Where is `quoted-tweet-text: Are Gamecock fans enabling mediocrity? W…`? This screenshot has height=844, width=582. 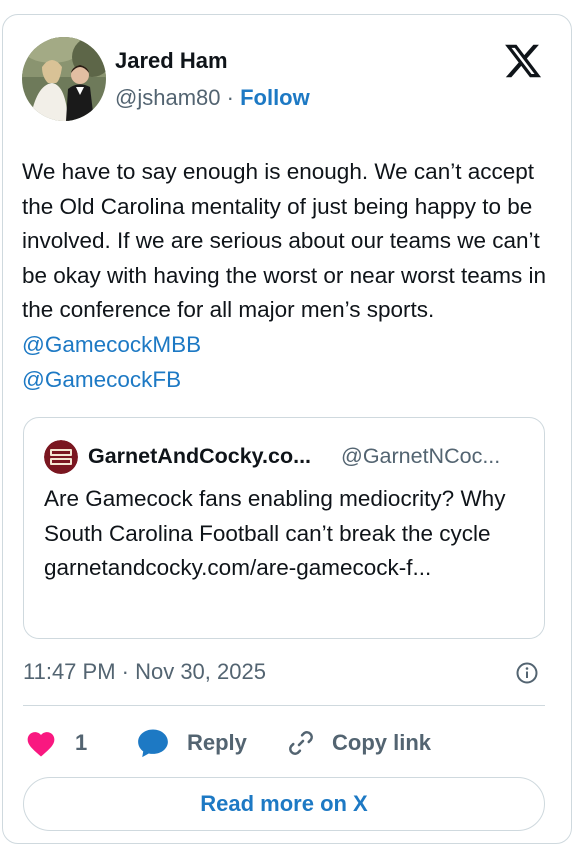
quoted-tweet-text: Are Gamecock fans enabling mediocrity? W… is located at coordinates (275, 533).